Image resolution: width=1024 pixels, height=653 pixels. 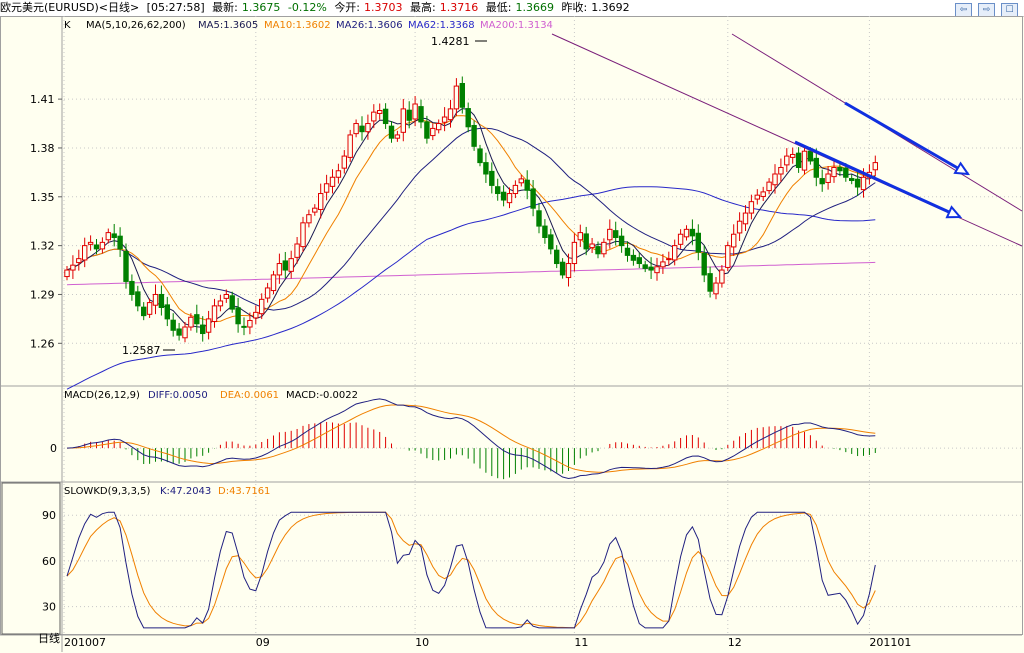 What do you see at coordinates (53, 448) in the screenshot?
I see `macd-tick-label: 0` at bounding box center [53, 448].